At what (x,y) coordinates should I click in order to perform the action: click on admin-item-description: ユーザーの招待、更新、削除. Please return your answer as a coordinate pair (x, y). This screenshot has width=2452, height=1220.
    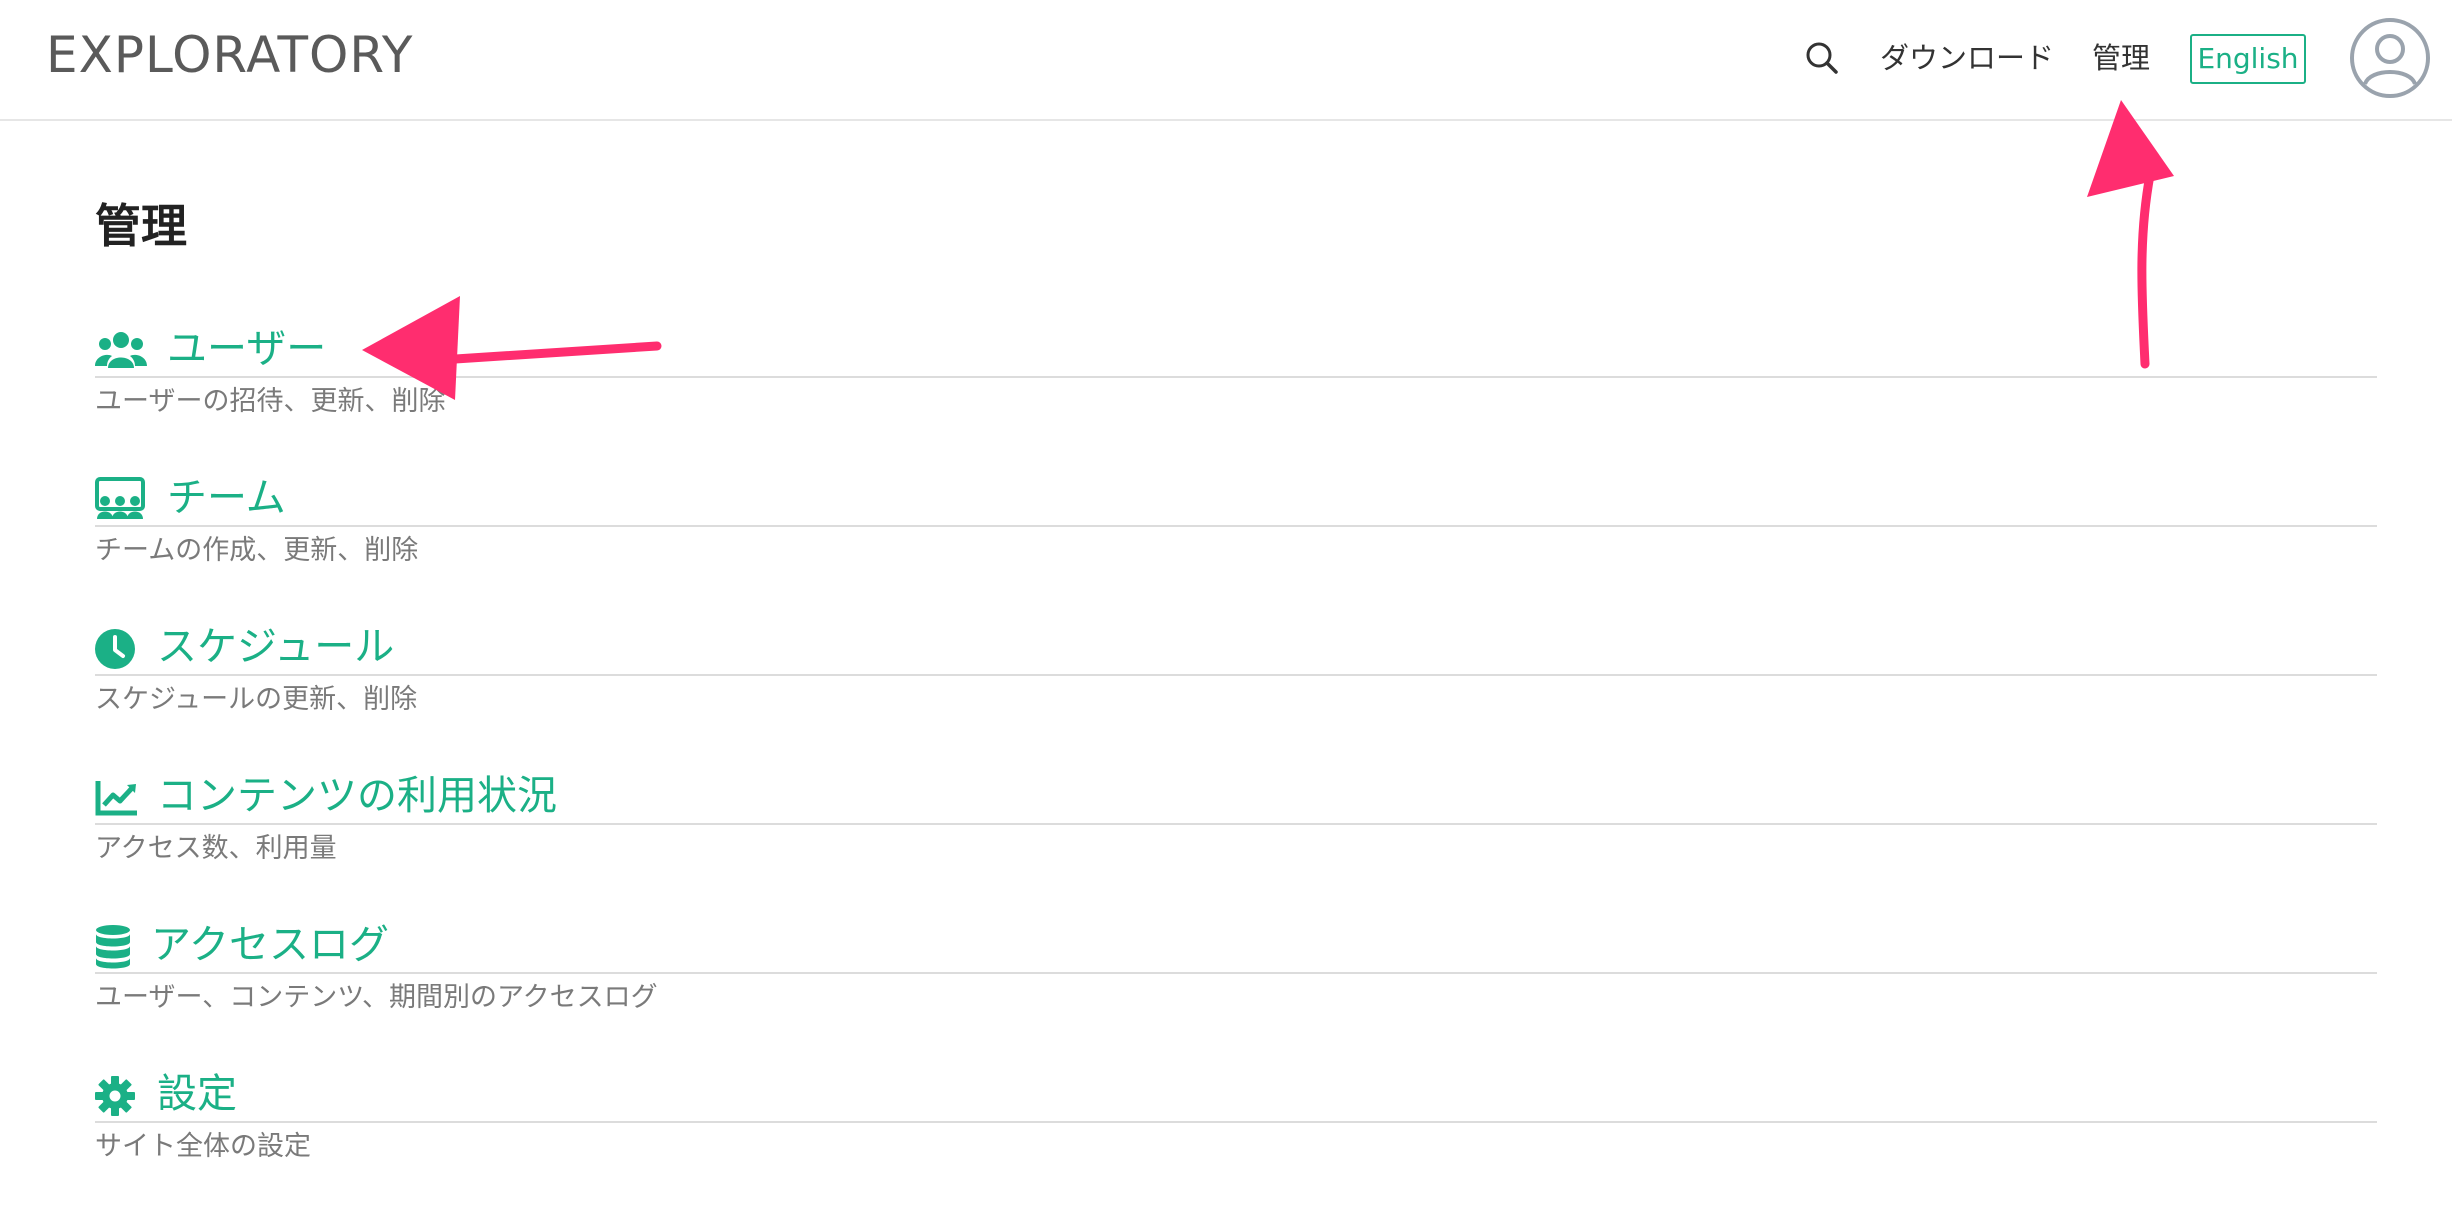
    Looking at the image, I should click on (270, 401).